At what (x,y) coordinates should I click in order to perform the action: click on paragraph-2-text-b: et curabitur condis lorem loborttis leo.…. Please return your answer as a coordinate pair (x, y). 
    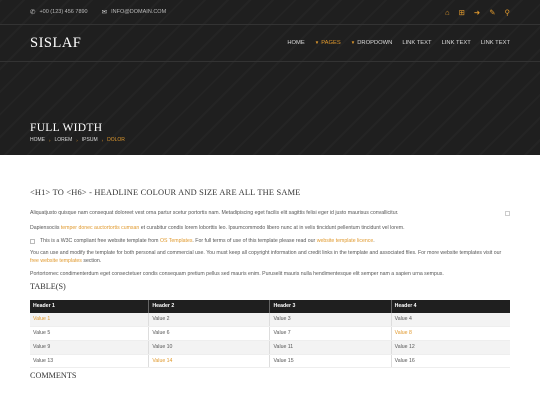
    Looking at the image, I should click on (272, 227).